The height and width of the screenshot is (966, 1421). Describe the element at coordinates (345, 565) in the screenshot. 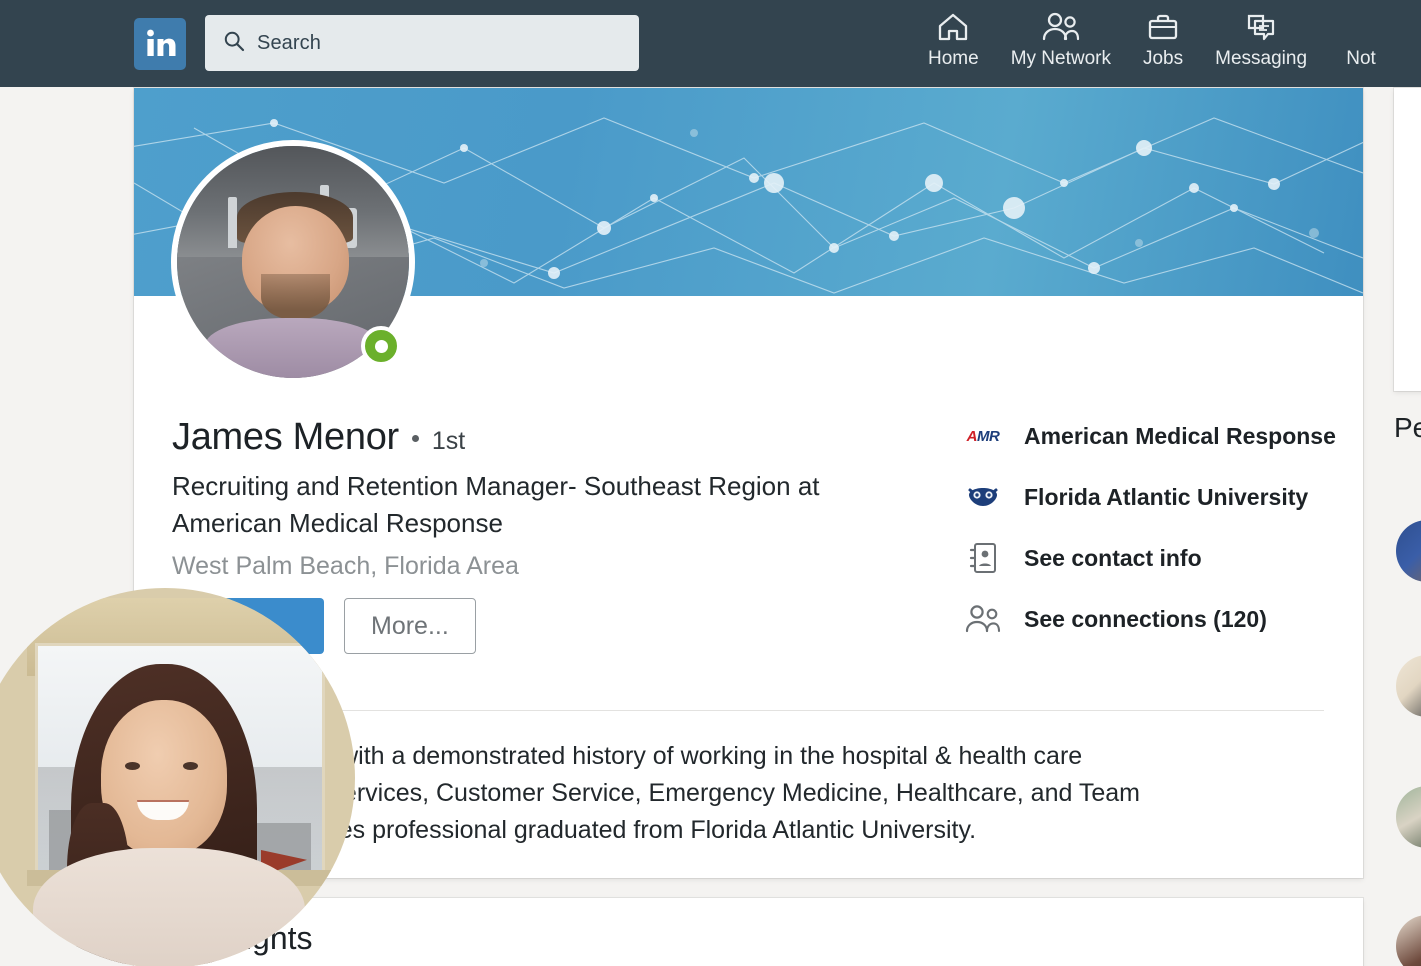

I see `profile-location: West Palm Beach, Florida Area` at that location.